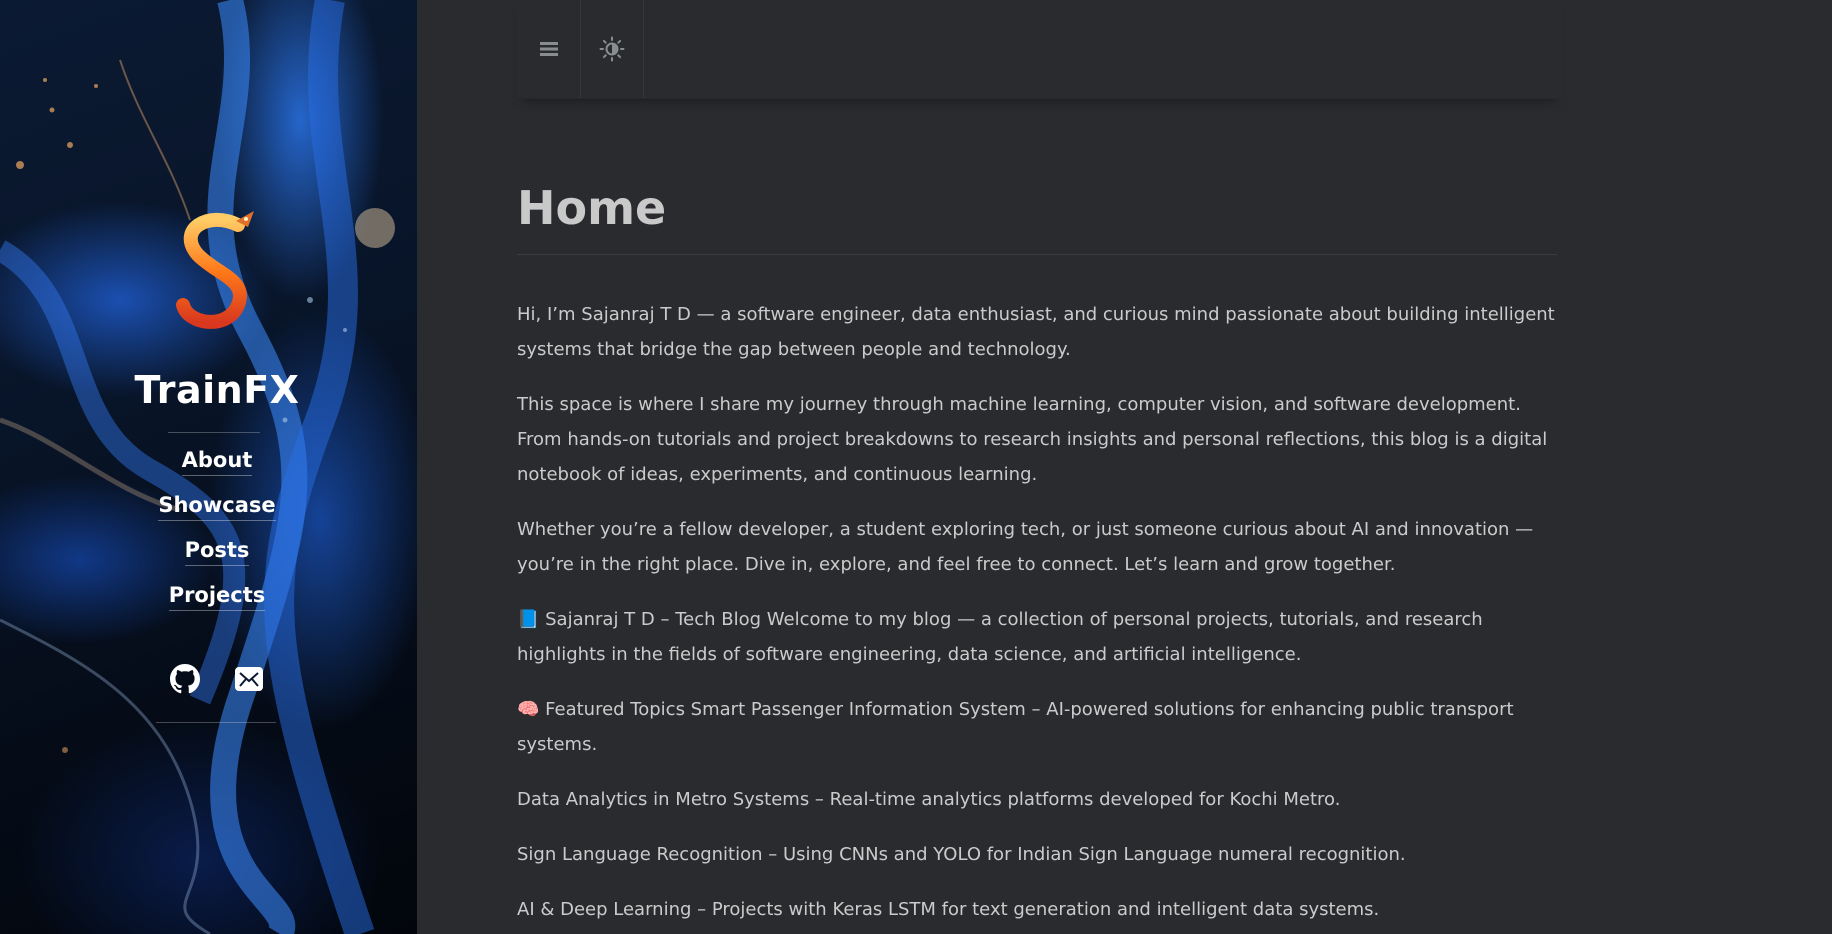 The image size is (1832, 934). I want to click on email-icon-svg, so click(248, 679).